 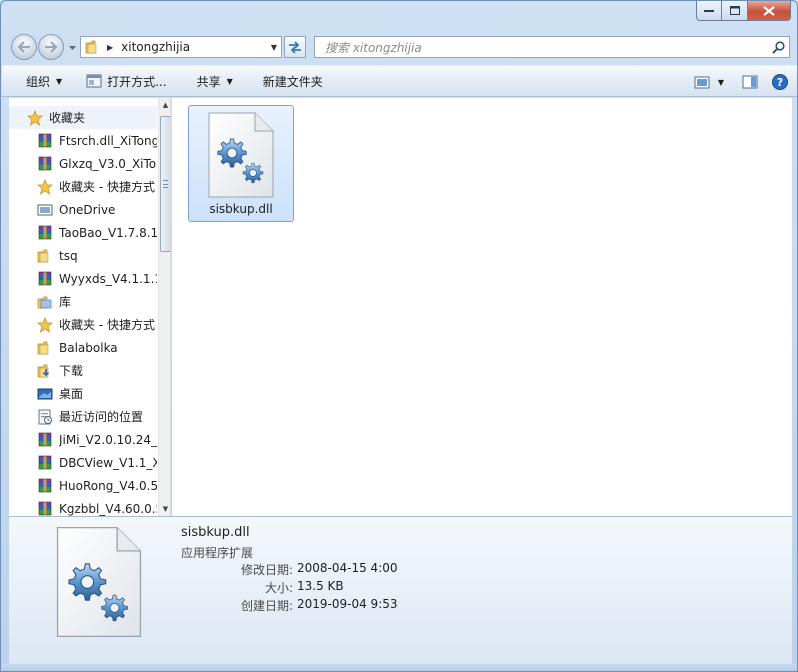 I want to click on nav-item-label: HuoRong_V4.0.5, so click(x=108, y=485).